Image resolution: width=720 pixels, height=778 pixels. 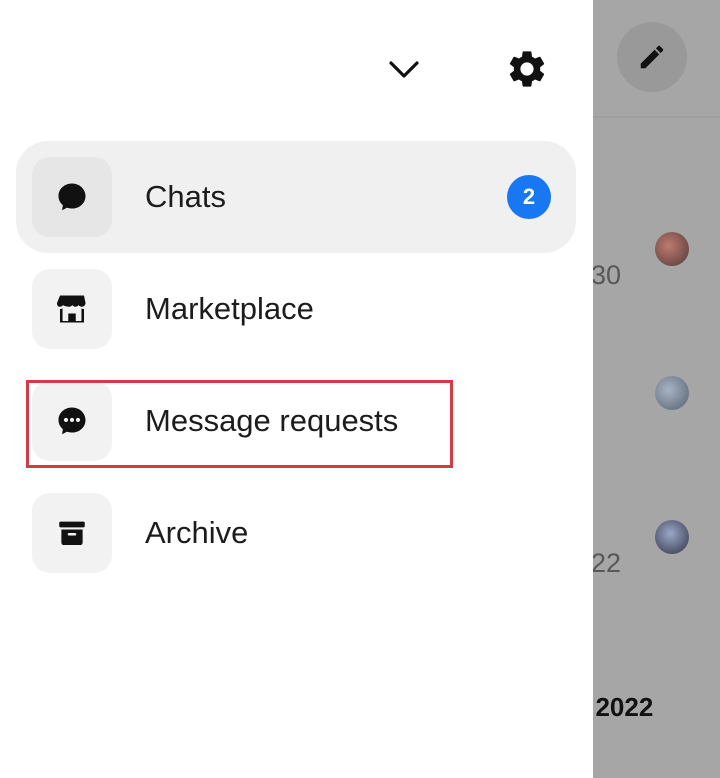 I want to click on highlight-box, so click(x=239, y=424).